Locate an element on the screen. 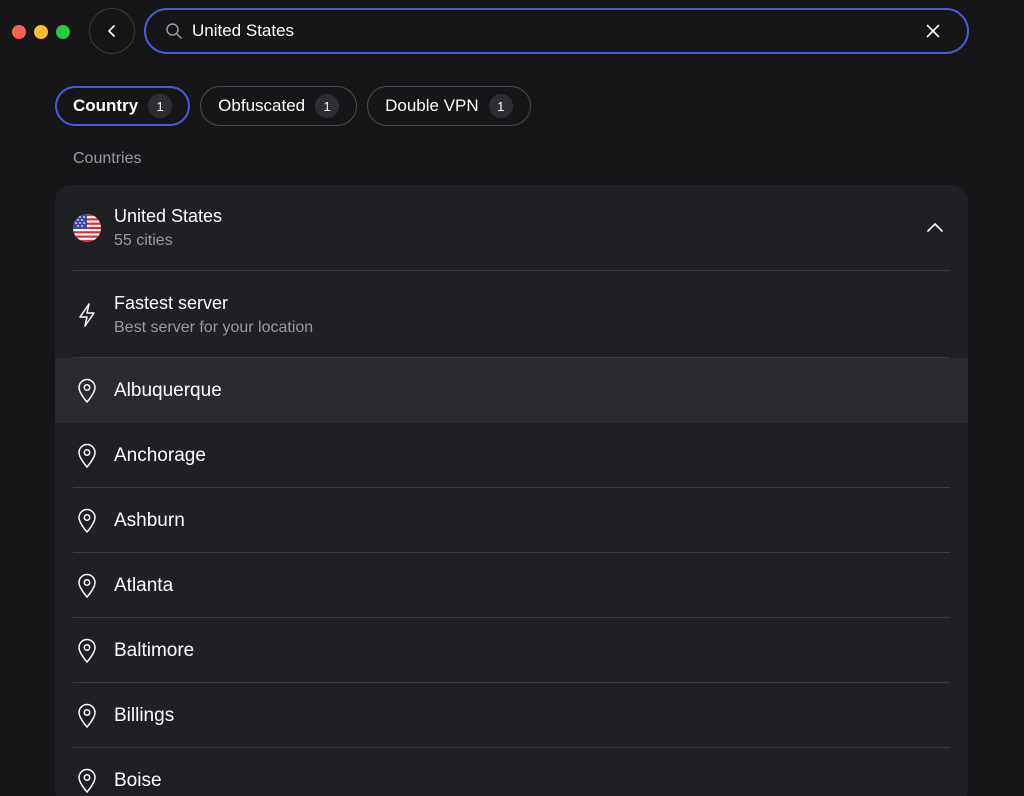 The width and height of the screenshot is (1024, 796). search-bar is located at coordinates (556, 31).